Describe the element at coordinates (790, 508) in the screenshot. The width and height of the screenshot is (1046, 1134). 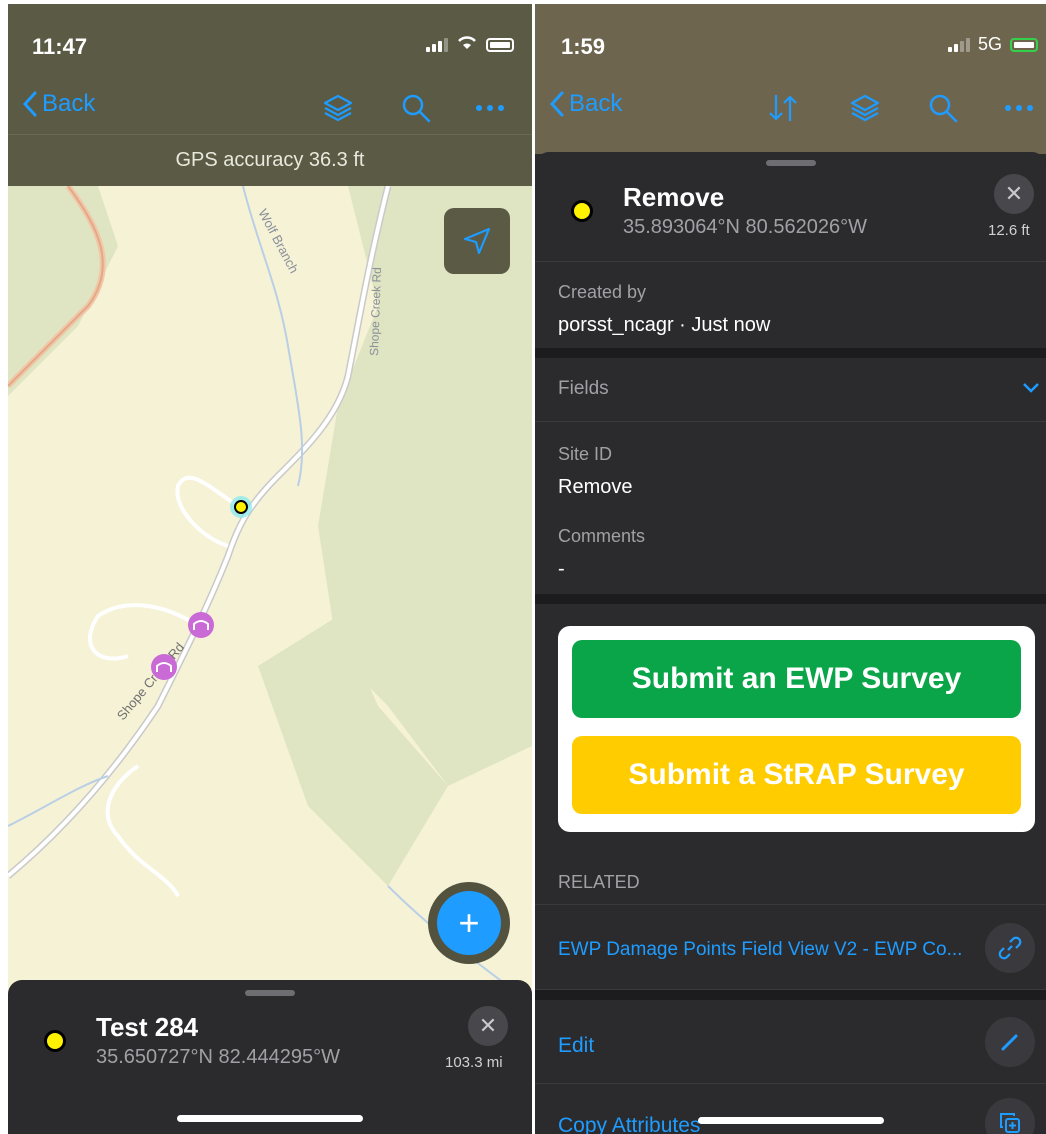
I see `fields-section: Site ID Remove Comments -` at that location.